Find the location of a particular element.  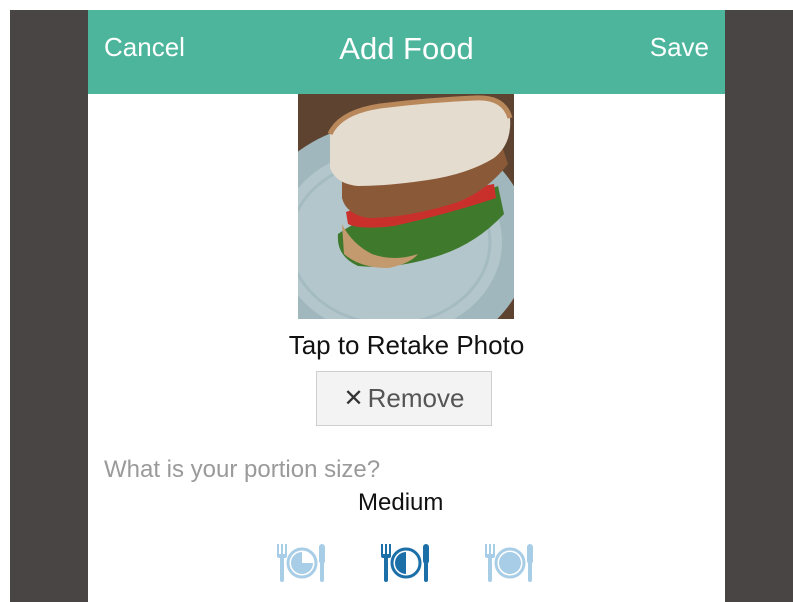

portion-large-button is located at coordinates (510, 562).